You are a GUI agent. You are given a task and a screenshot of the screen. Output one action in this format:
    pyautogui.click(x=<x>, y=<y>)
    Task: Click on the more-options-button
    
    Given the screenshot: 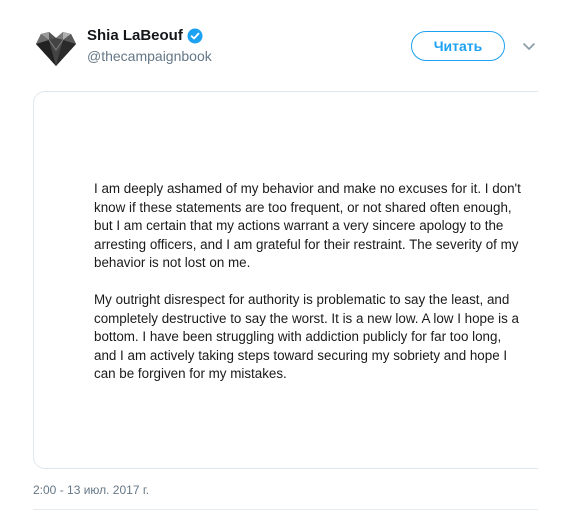 What is the action you would take?
    pyautogui.click(x=529, y=46)
    